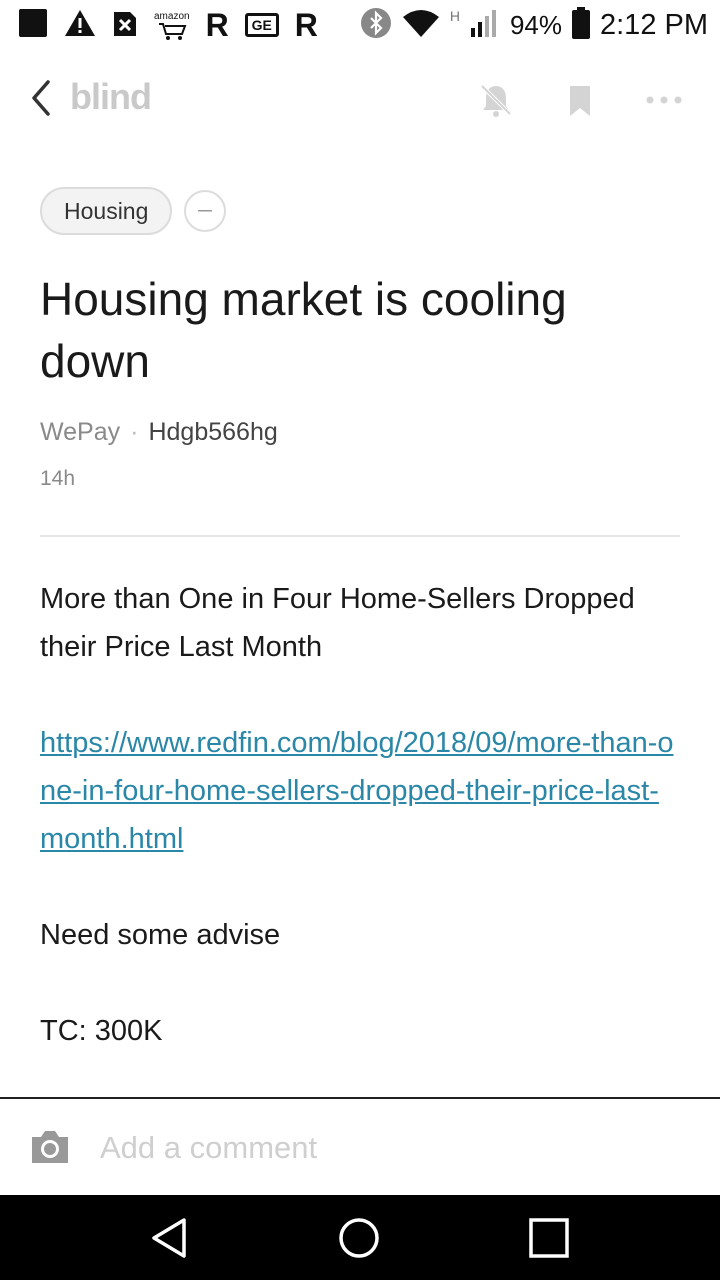  I want to click on mute-notifications-button, so click(496, 100).